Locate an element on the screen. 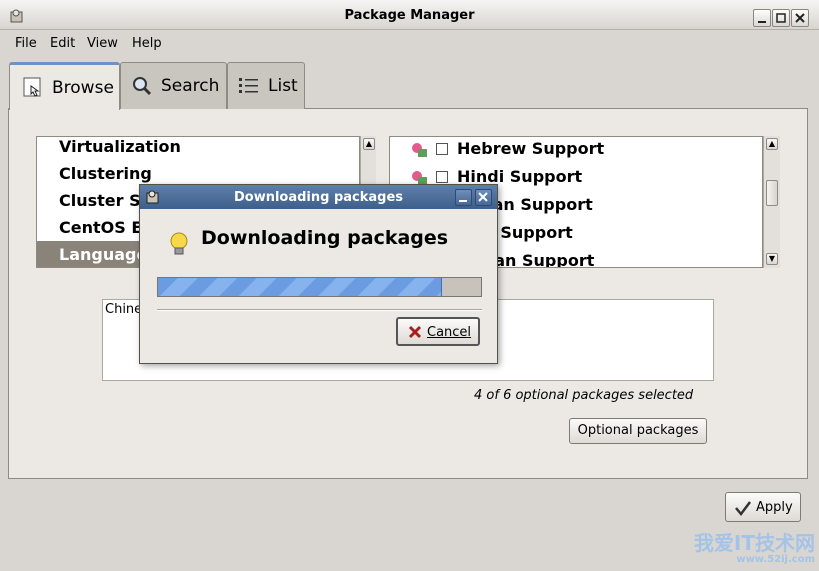  watermark-title: 我爱IT技术网 is located at coordinates (754, 543).